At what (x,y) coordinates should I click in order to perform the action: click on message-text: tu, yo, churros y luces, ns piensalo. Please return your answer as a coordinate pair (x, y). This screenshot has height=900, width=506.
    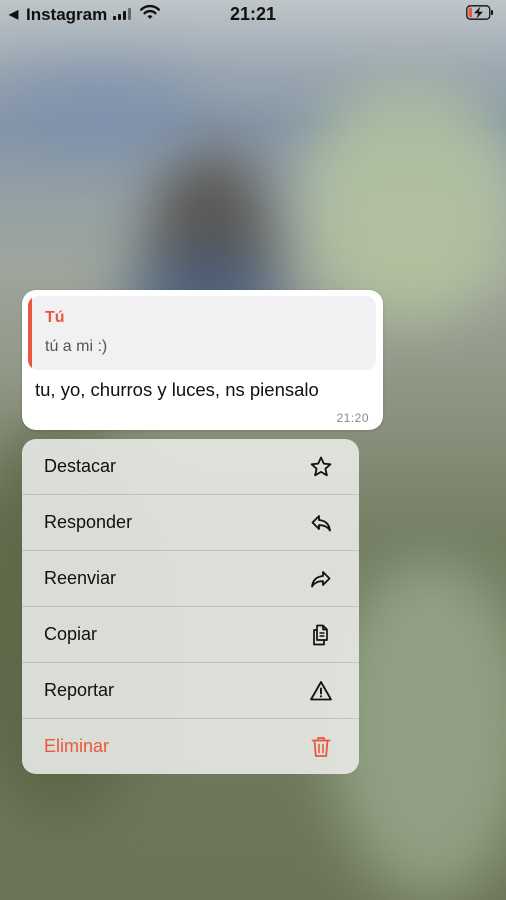
    Looking at the image, I should click on (177, 389).